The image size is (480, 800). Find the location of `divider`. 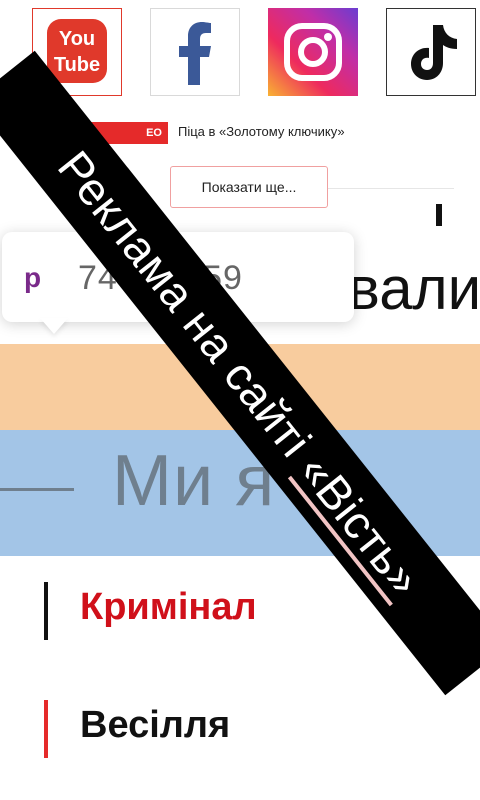

divider is located at coordinates (391, 188).